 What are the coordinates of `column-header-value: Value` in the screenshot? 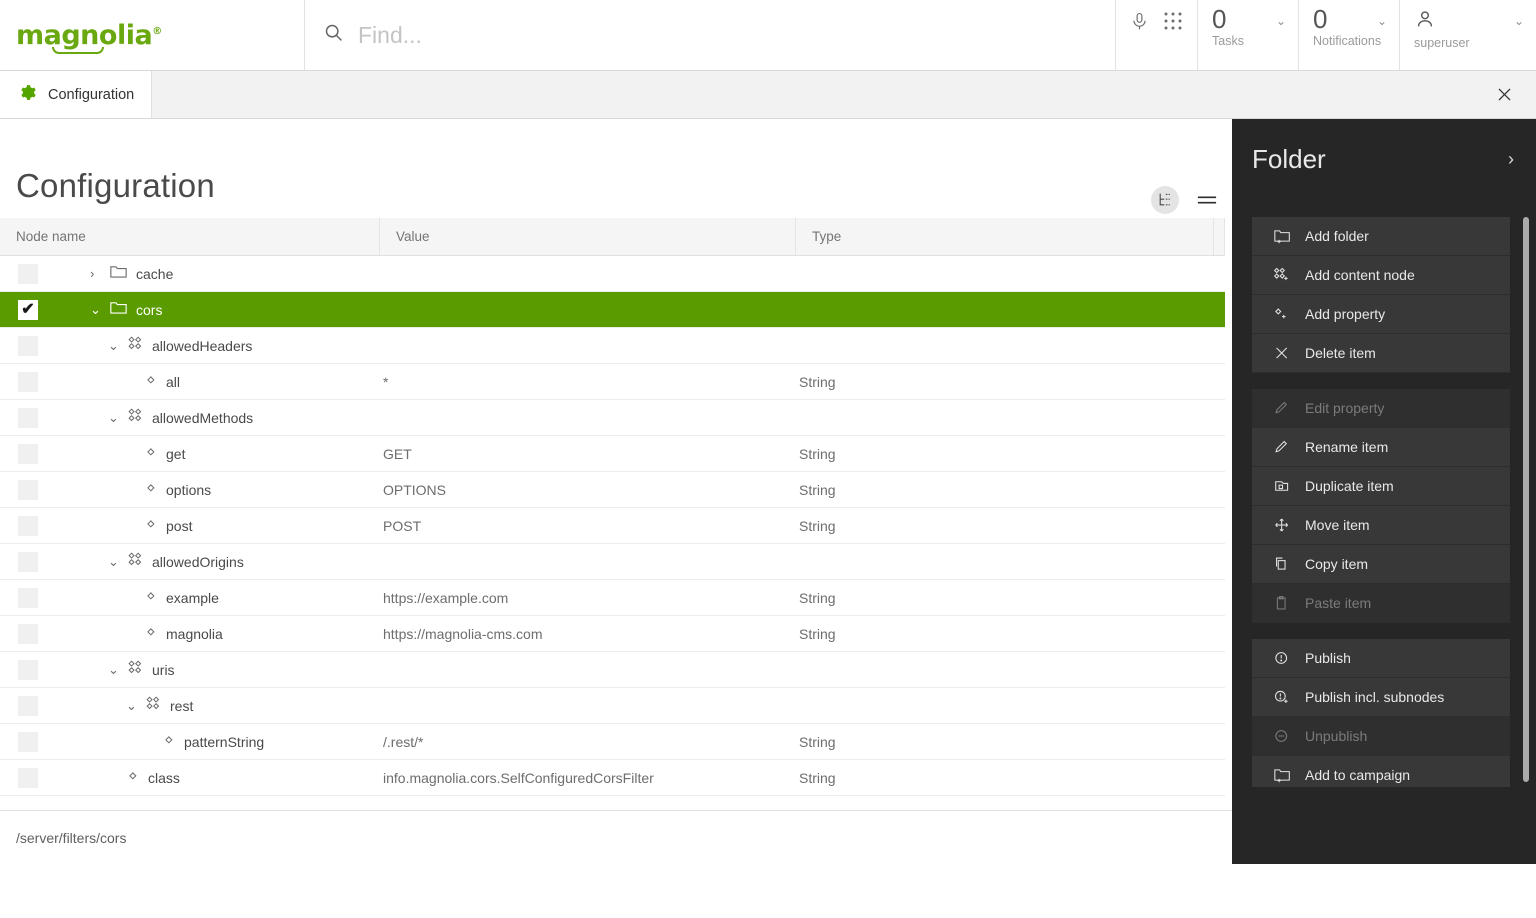 It's located at (588, 236).